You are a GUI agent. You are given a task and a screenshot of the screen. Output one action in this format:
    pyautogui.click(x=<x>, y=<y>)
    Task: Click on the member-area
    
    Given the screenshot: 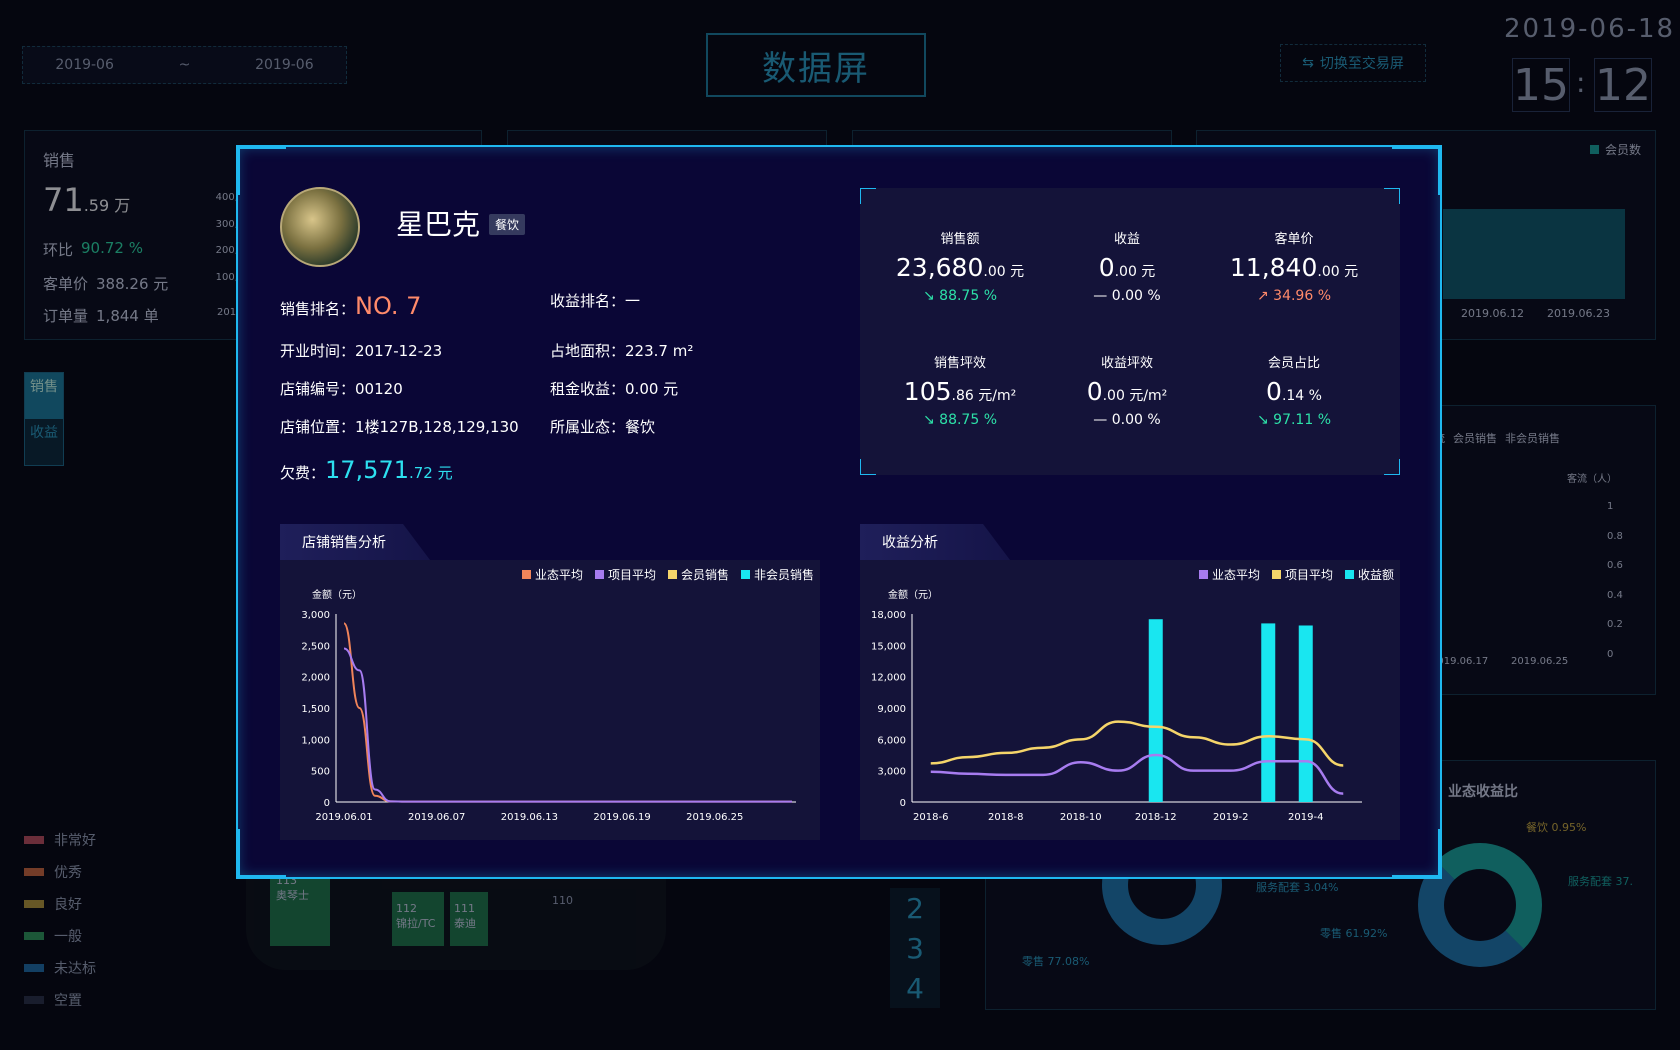 What is the action you would take?
    pyautogui.click(x=1534, y=254)
    